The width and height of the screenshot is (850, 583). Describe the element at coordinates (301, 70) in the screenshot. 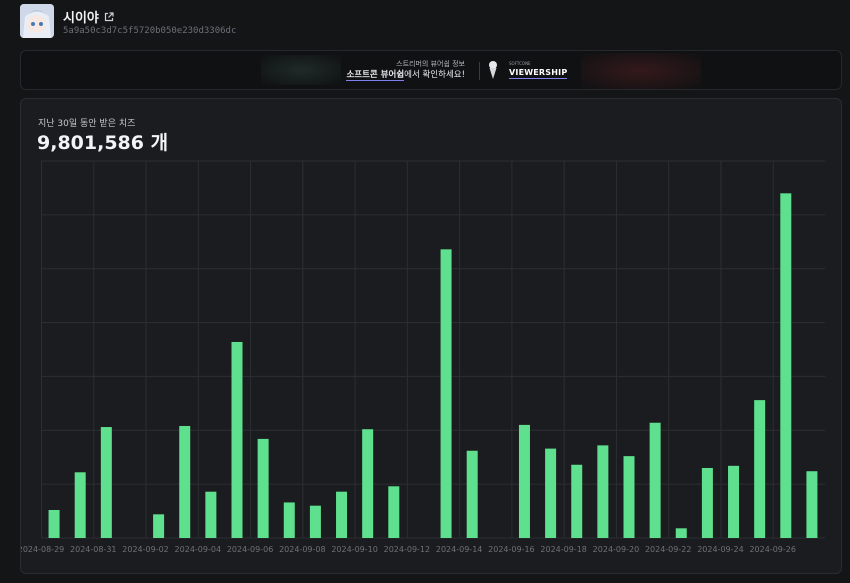

I see `banner-glow-left` at that location.